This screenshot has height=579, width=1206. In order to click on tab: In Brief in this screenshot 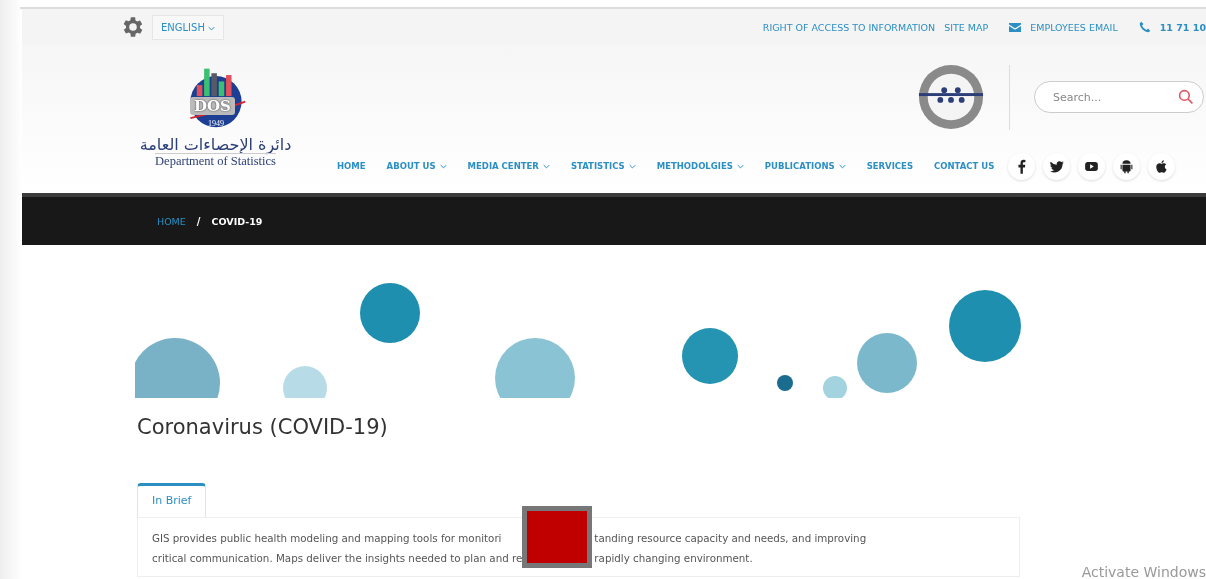, I will do `click(172, 500)`.